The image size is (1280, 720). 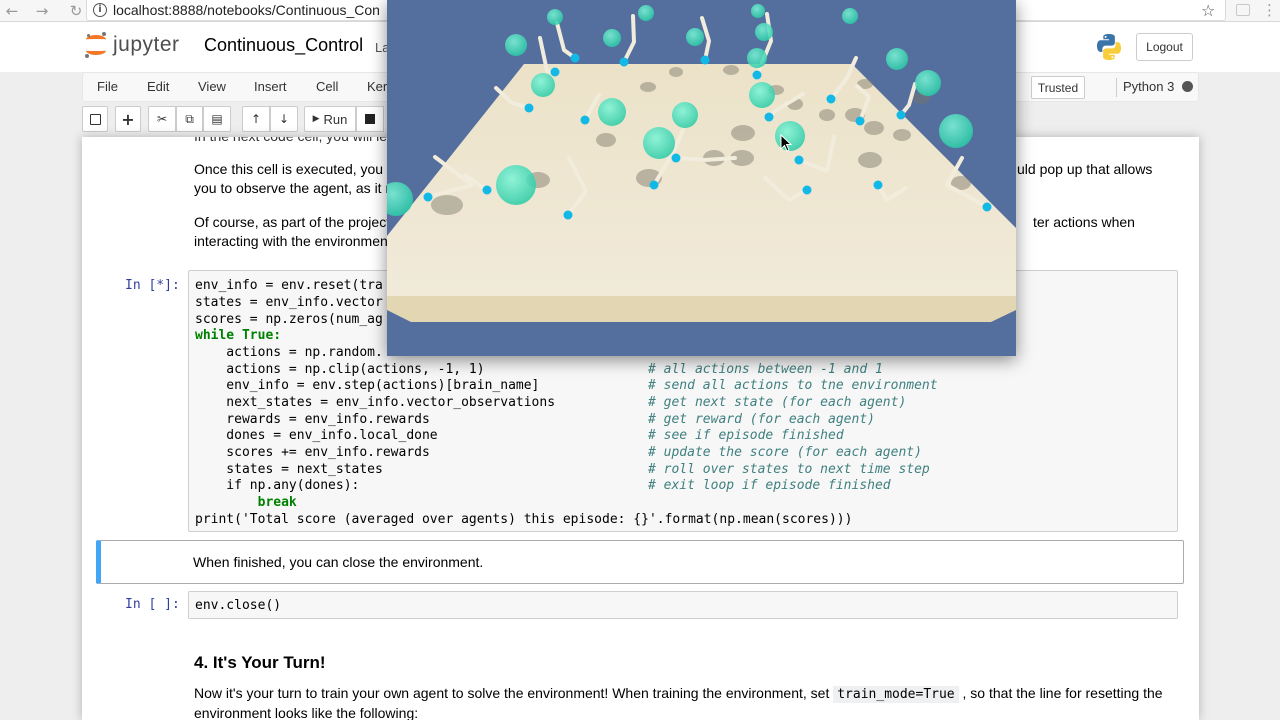 What do you see at coordinates (705, 159) in the screenshot?
I see `reacher-arm` at bounding box center [705, 159].